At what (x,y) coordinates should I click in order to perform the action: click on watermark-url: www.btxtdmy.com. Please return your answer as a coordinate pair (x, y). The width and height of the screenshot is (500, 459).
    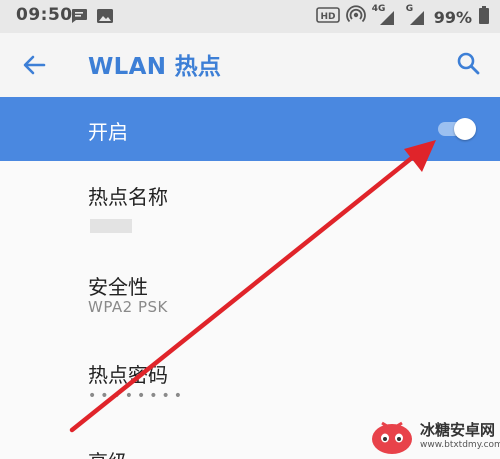
    Looking at the image, I should click on (460, 445).